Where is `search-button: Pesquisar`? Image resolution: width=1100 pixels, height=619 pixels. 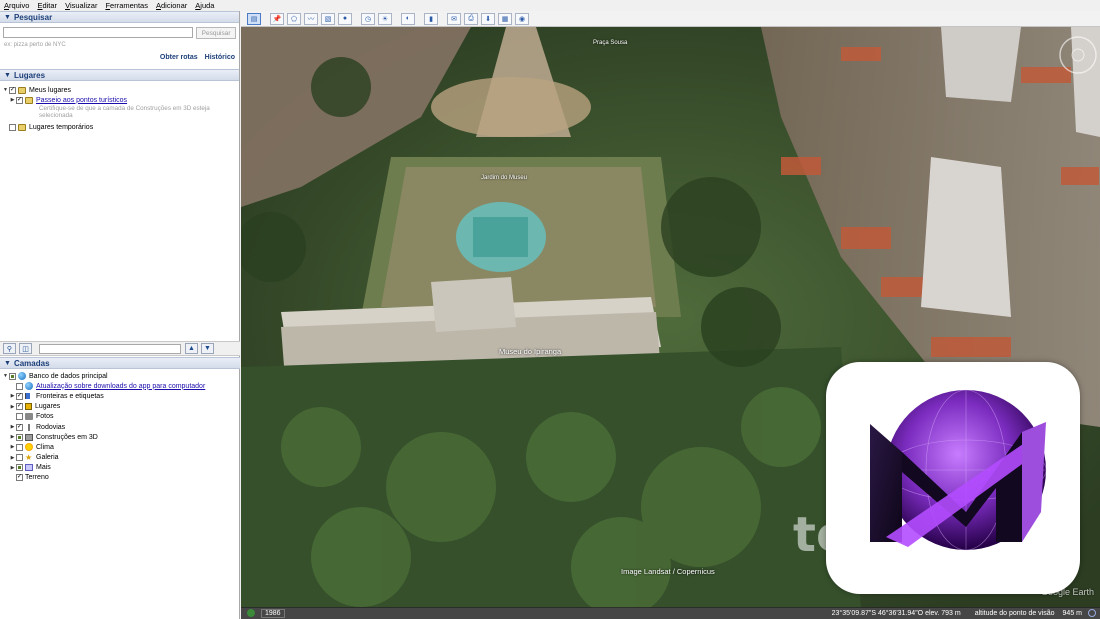
search-button: Pesquisar is located at coordinates (216, 33).